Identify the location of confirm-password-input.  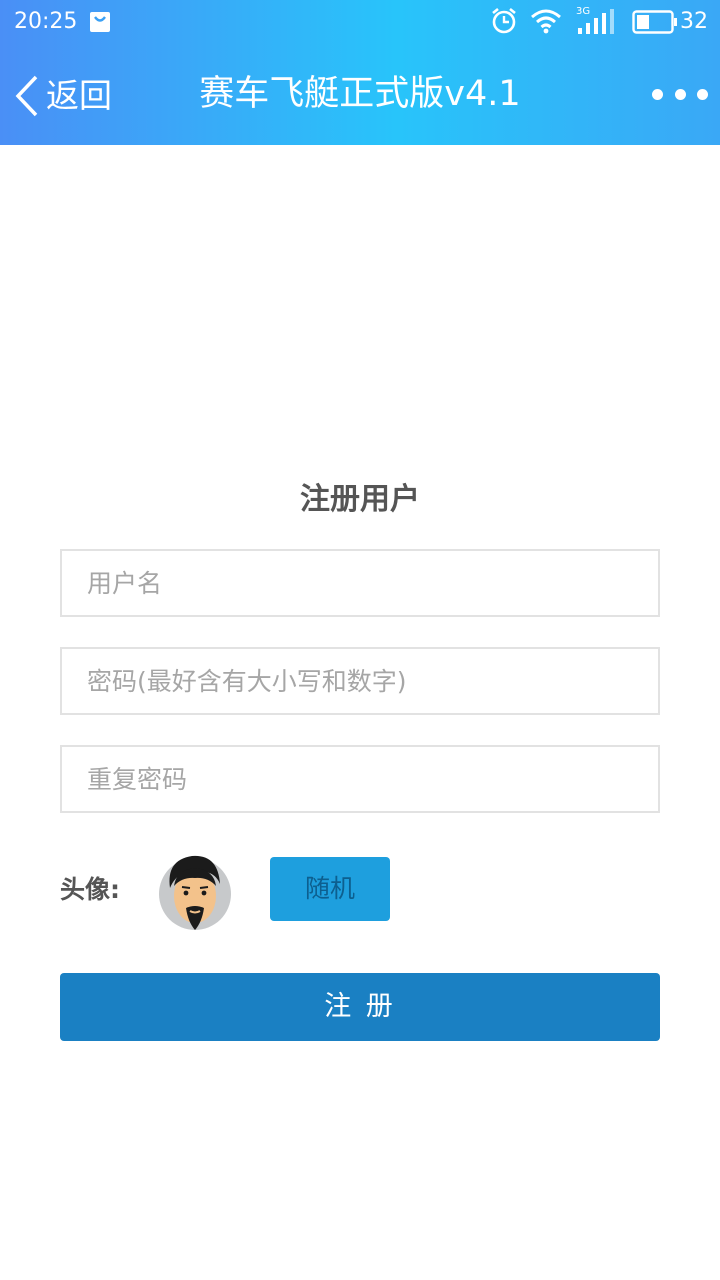
(360, 779).